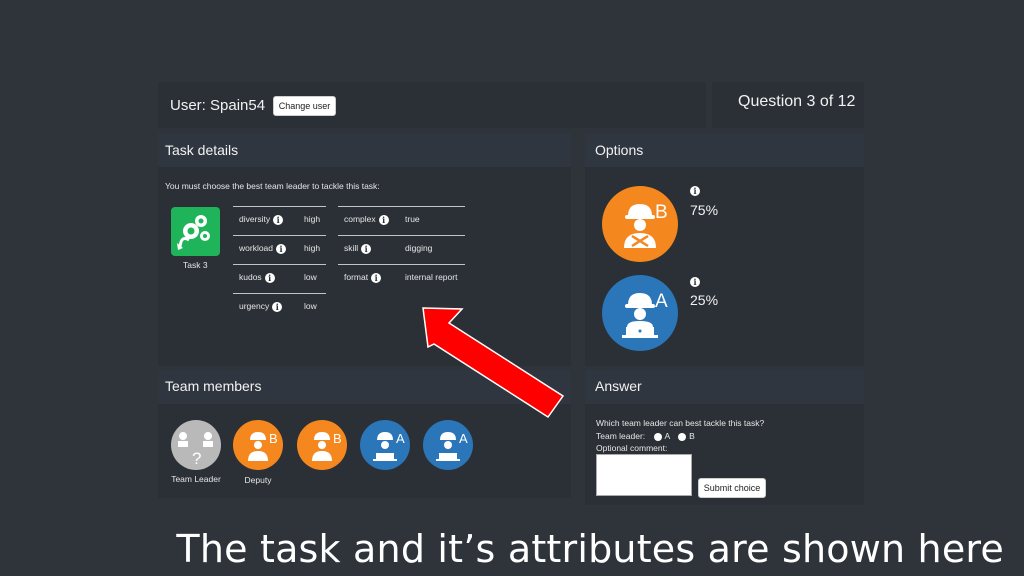 Image resolution: width=1024 pixels, height=576 pixels. I want to click on option-a-percent: 25%, so click(704, 300).